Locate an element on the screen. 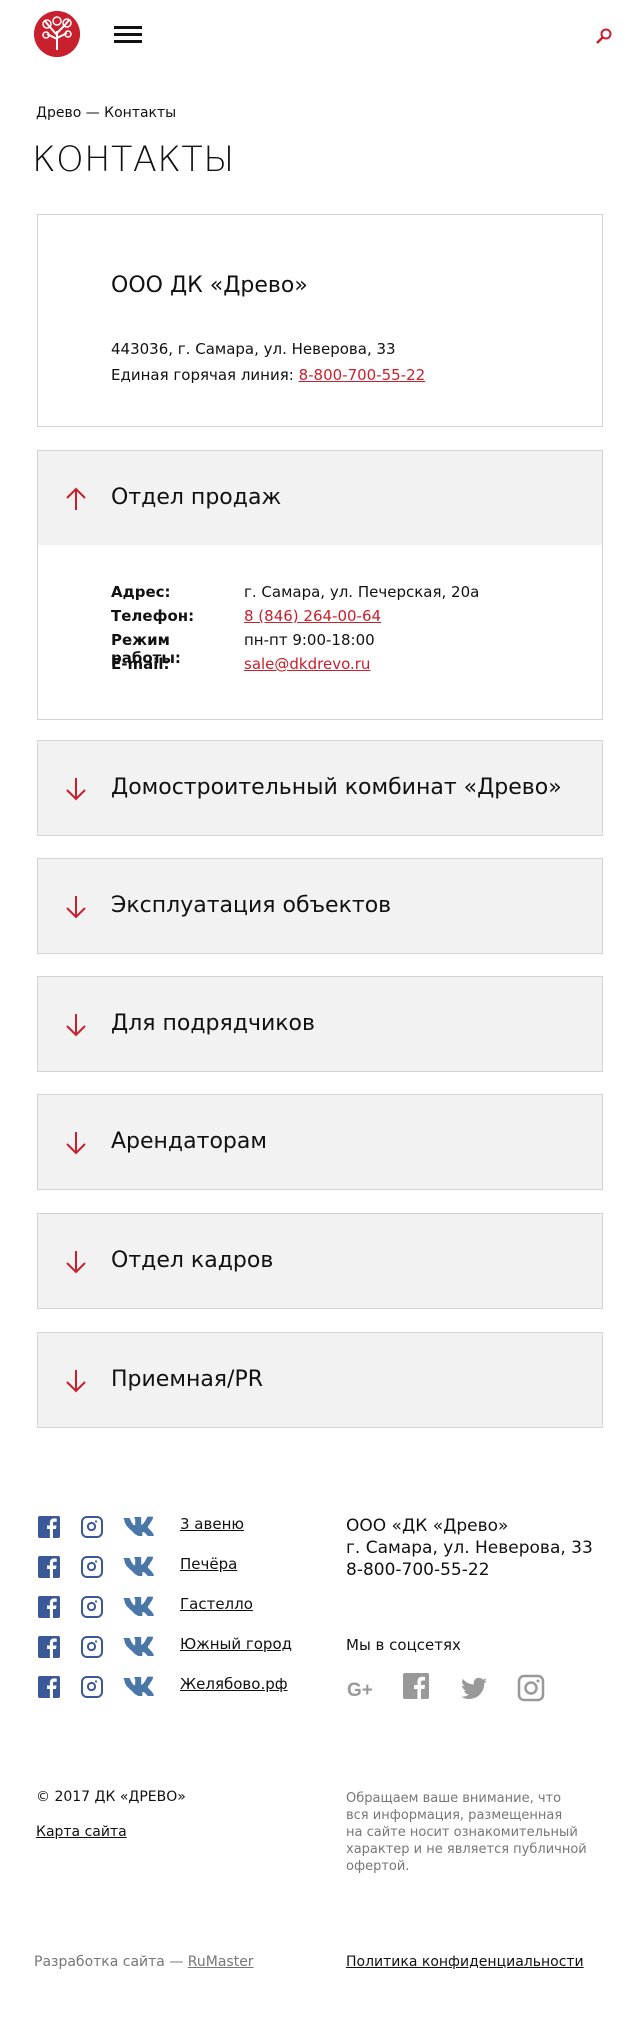  project-link: Гастелло is located at coordinates (216, 1604).